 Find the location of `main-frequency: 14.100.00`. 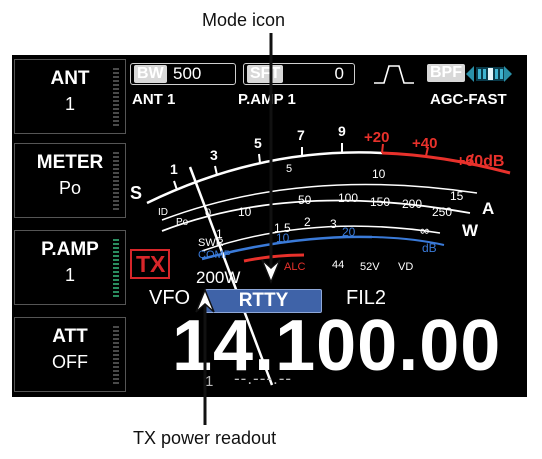

main-frequency: 14.100.00 is located at coordinates (336, 346).